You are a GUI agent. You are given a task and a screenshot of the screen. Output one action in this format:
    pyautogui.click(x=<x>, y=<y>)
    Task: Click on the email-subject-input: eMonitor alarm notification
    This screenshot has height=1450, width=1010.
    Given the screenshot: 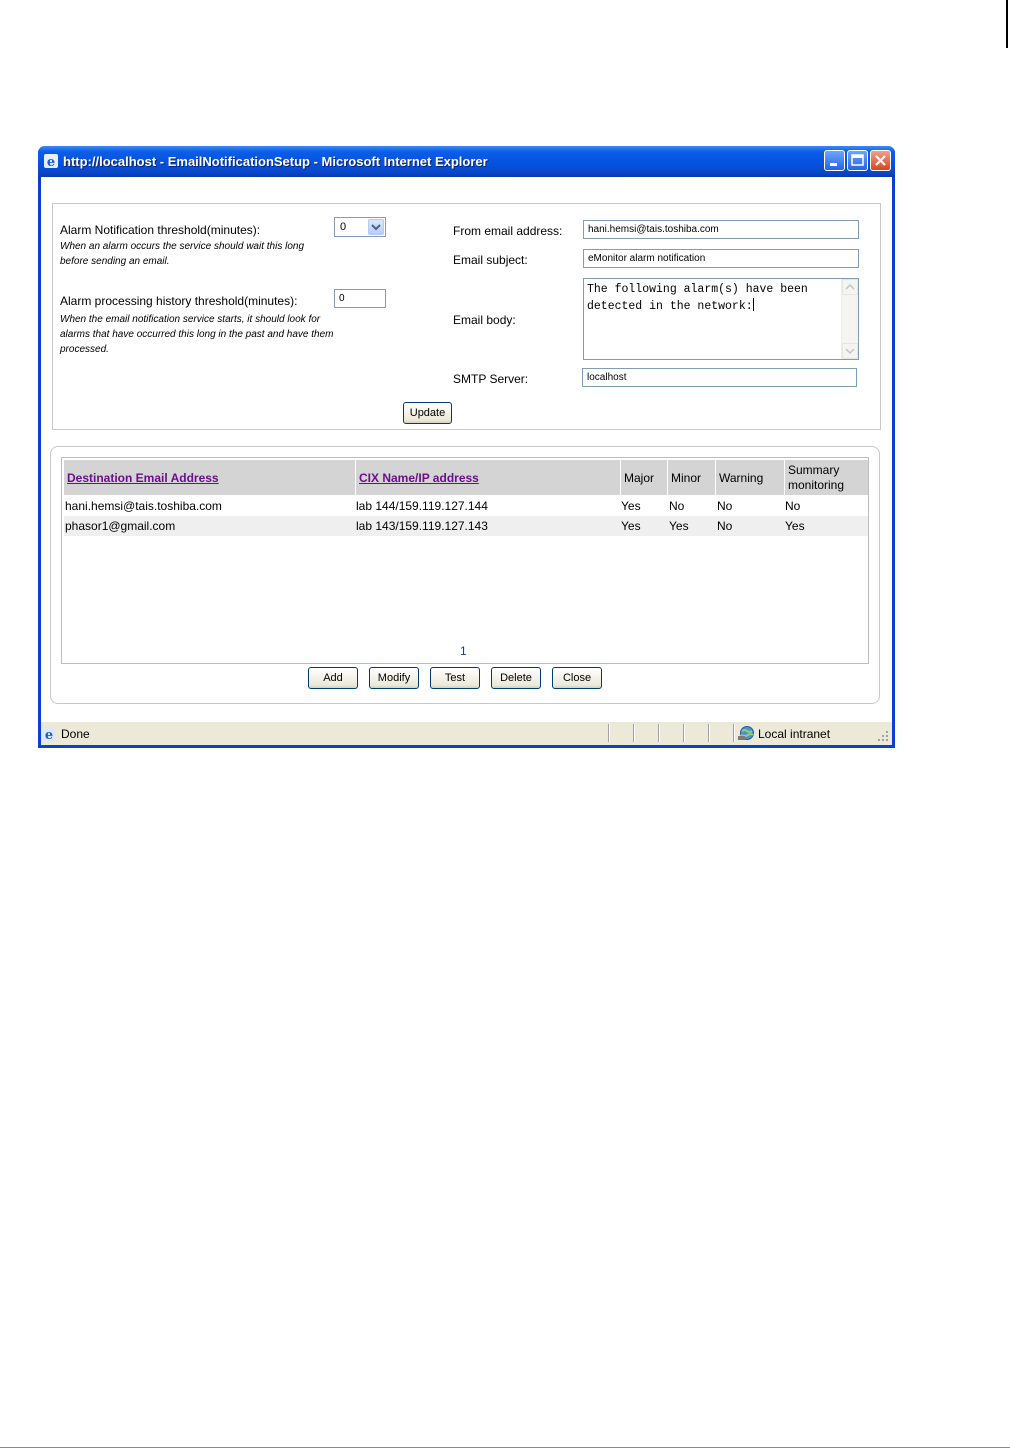 What is the action you would take?
    pyautogui.click(x=721, y=258)
    